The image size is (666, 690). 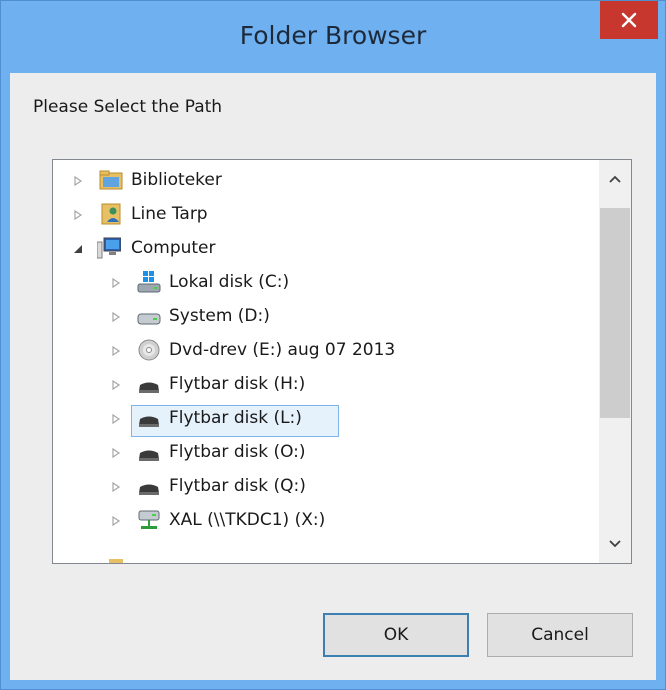 What do you see at coordinates (149, 319) in the screenshot?
I see `hard-drive-icon` at bounding box center [149, 319].